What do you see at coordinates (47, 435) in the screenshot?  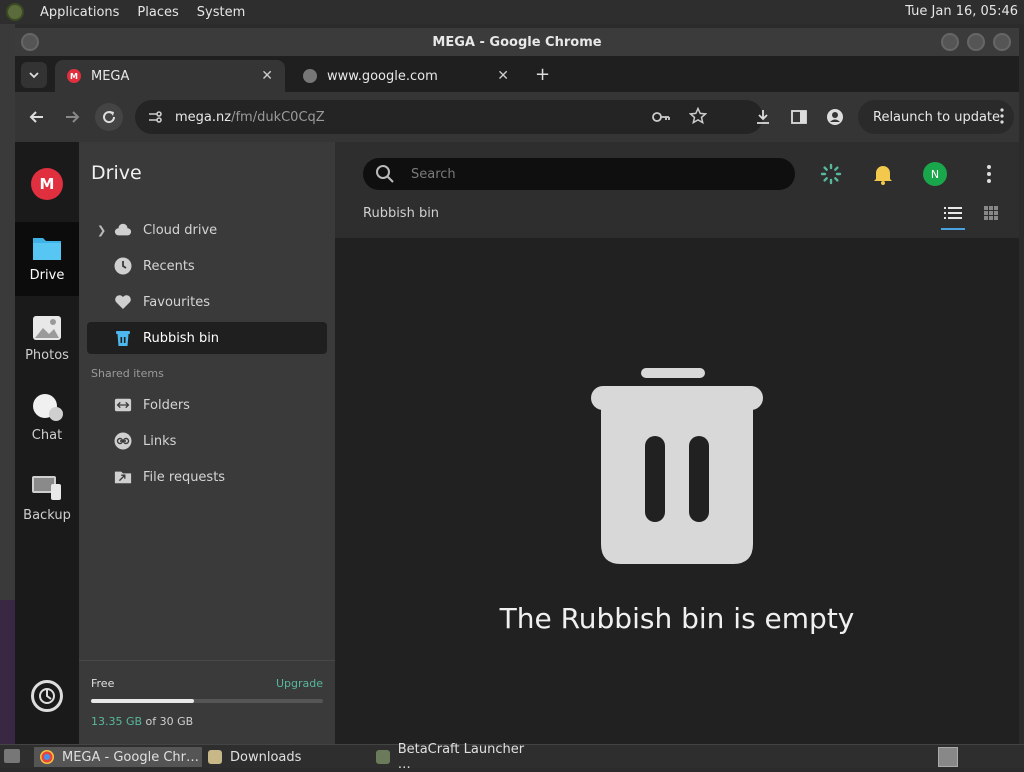 I see `rail-label: Chat` at bounding box center [47, 435].